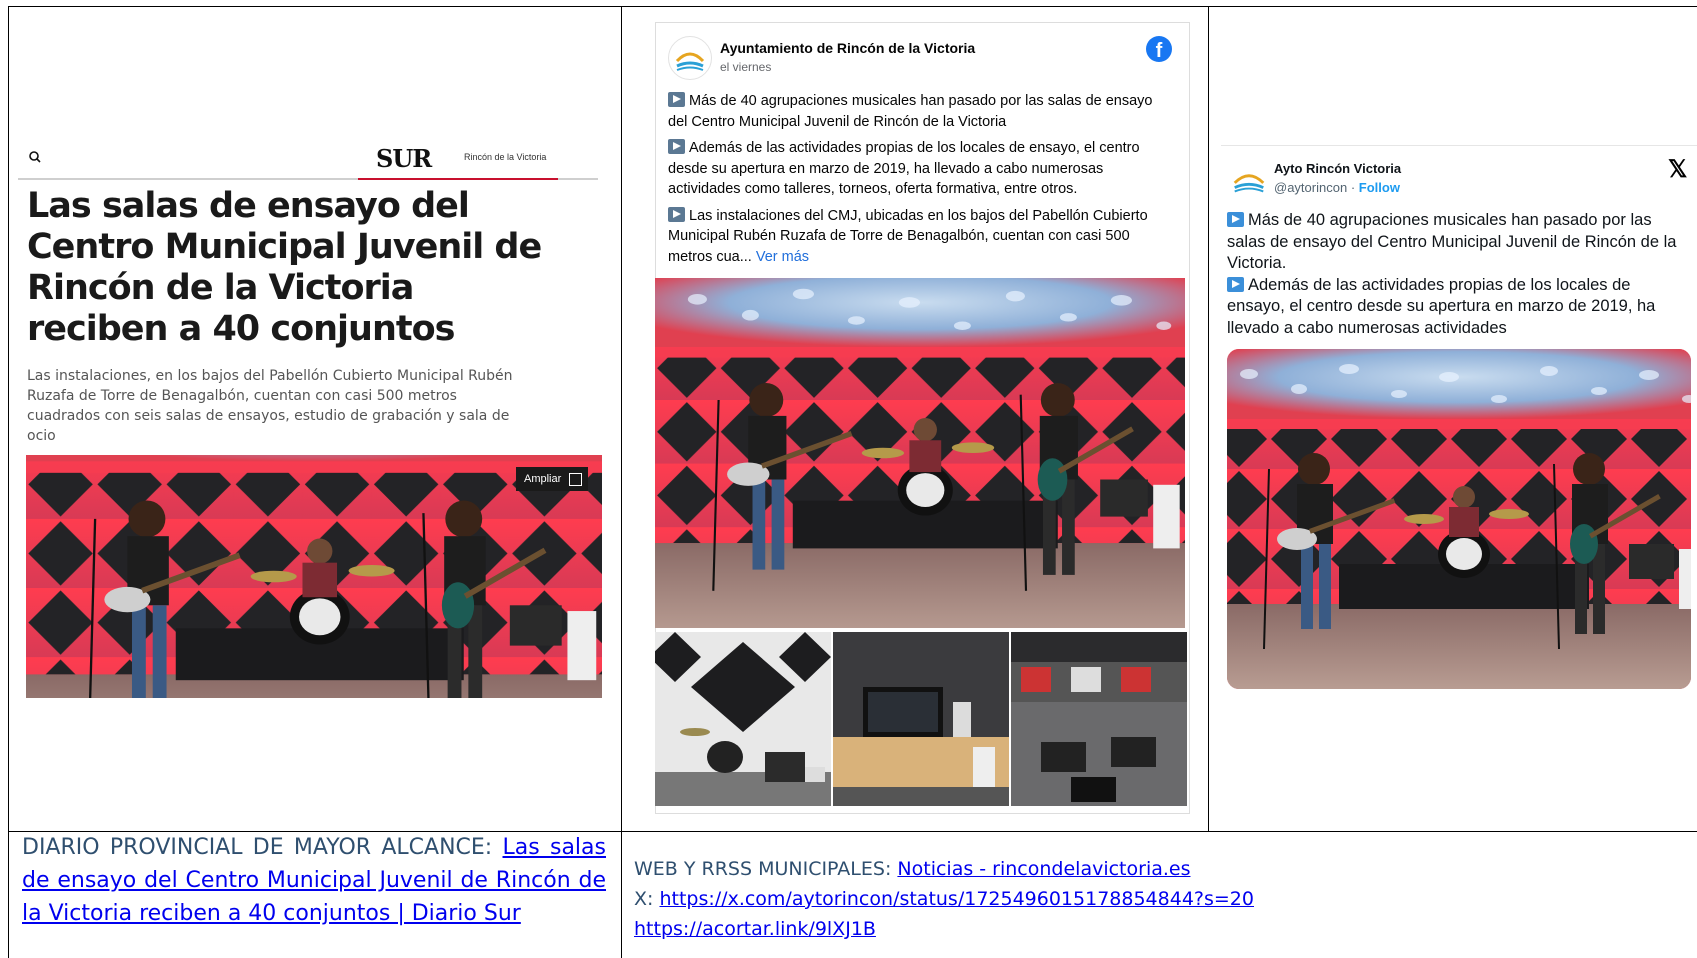 Image resolution: width=1697 pixels, height=958 pixels. Describe the element at coordinates (647, 899) in the screenshot. I see `caption-x-label: X:` at that location.